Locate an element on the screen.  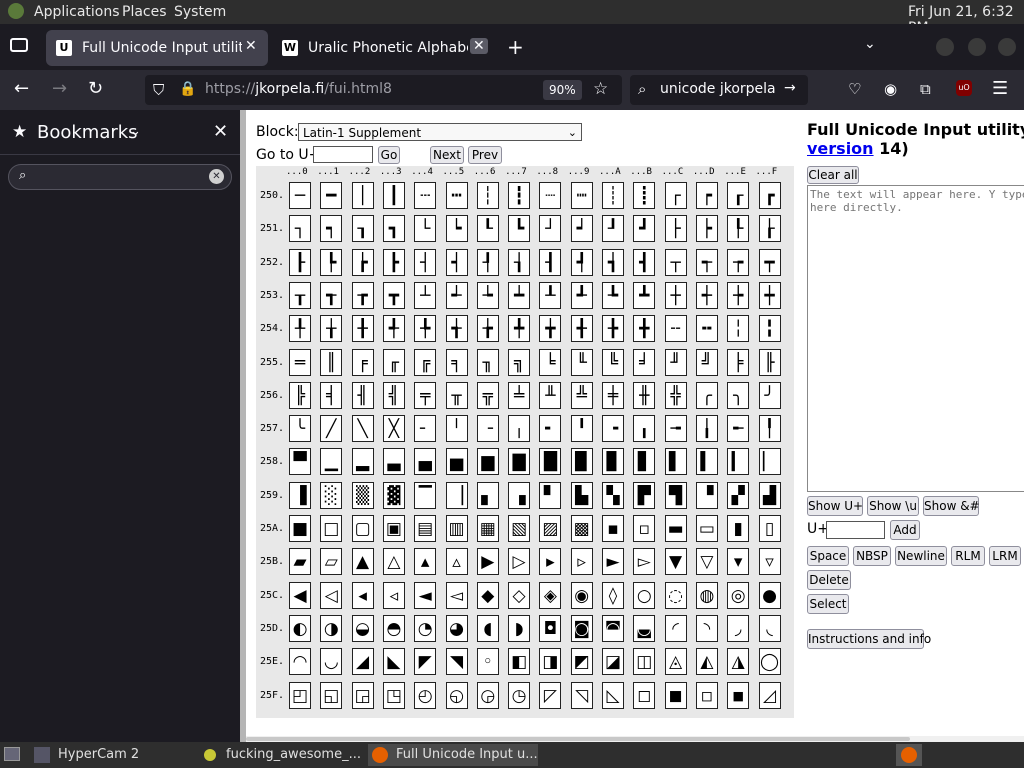
char-cell: ╓ is located at coordinates (393, 362).